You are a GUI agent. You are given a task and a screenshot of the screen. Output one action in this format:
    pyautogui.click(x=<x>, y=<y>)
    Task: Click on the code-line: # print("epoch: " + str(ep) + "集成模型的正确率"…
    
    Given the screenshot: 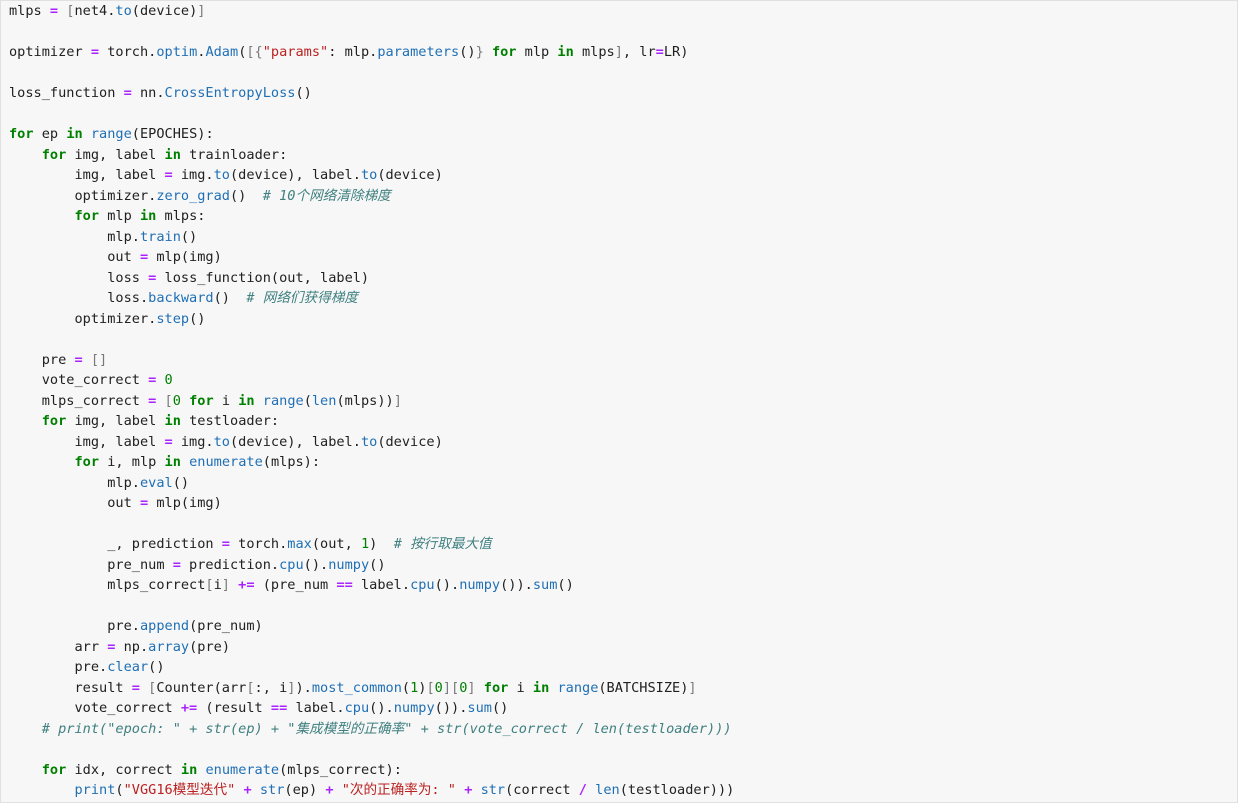 What is the action you would take?
    pyautogui.click(x=371, y=729)
    